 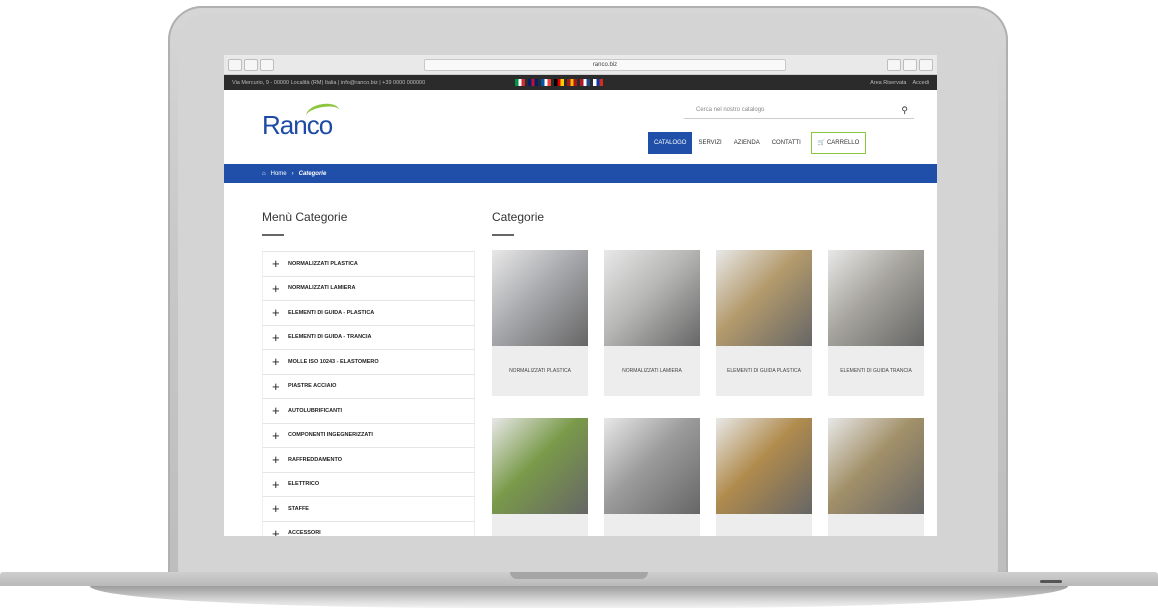 I want to click on sidebar-item: + STAFFE, so click(x=368, y=509).